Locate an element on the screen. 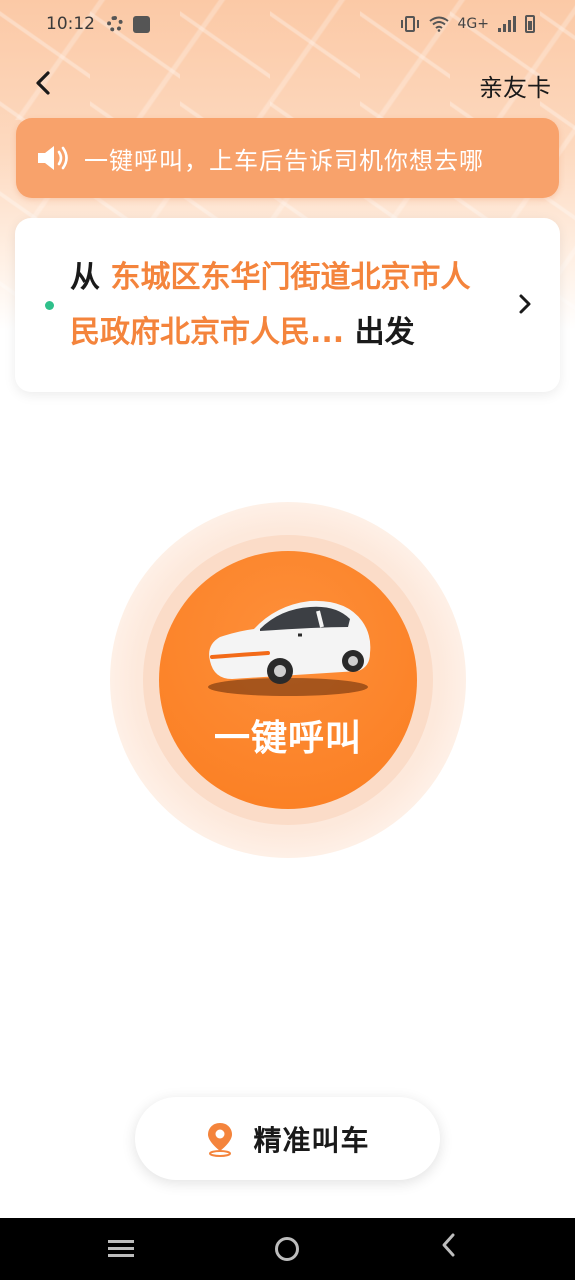 The width and height of the screenshot is (575, 1280). navigation-bar is located at coordinates (287, 1249).